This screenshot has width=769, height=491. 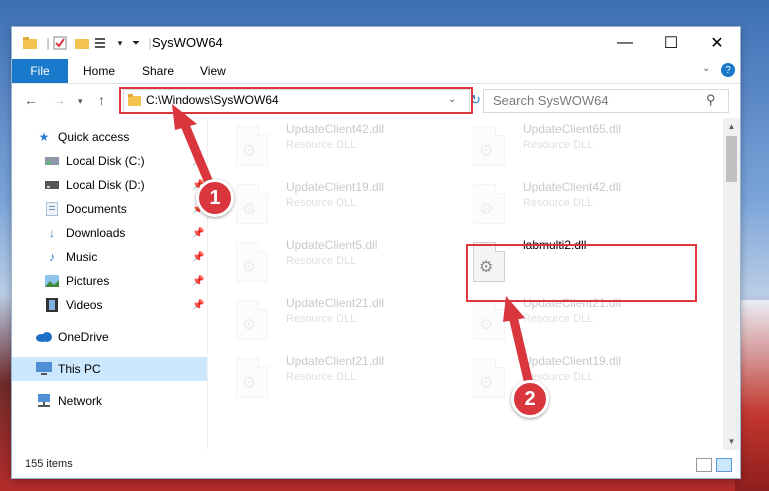 I want to click on customize-toolbar-icon, so click(x=102, y=43).